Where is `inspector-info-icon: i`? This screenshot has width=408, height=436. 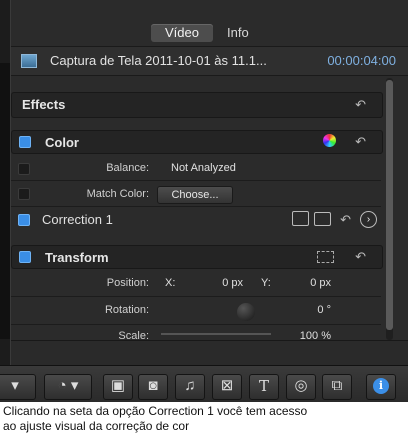 inspector-info-icon: i is located at coordinates (381, 386).